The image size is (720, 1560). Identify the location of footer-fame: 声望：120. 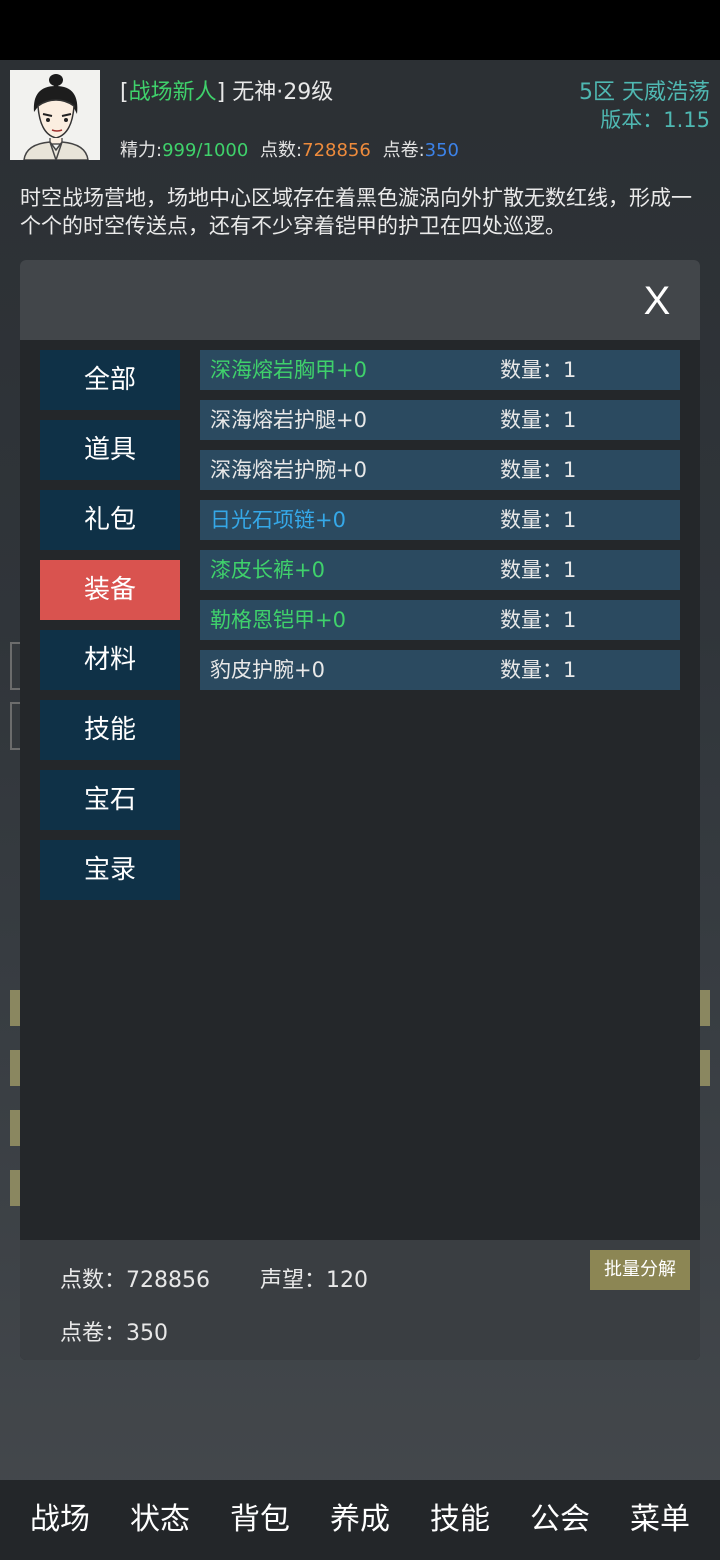
(314, 1280).